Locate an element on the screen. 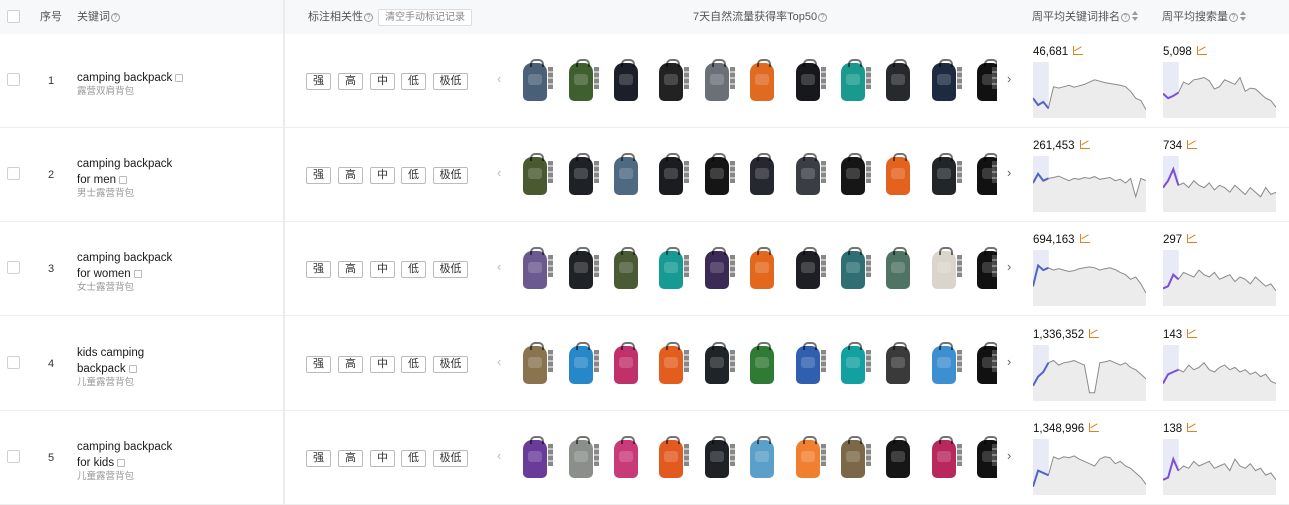 Image resolution: width=1289 pixels, height=505 pixels. select-all-checkbox is located at coordinates (13, 16).